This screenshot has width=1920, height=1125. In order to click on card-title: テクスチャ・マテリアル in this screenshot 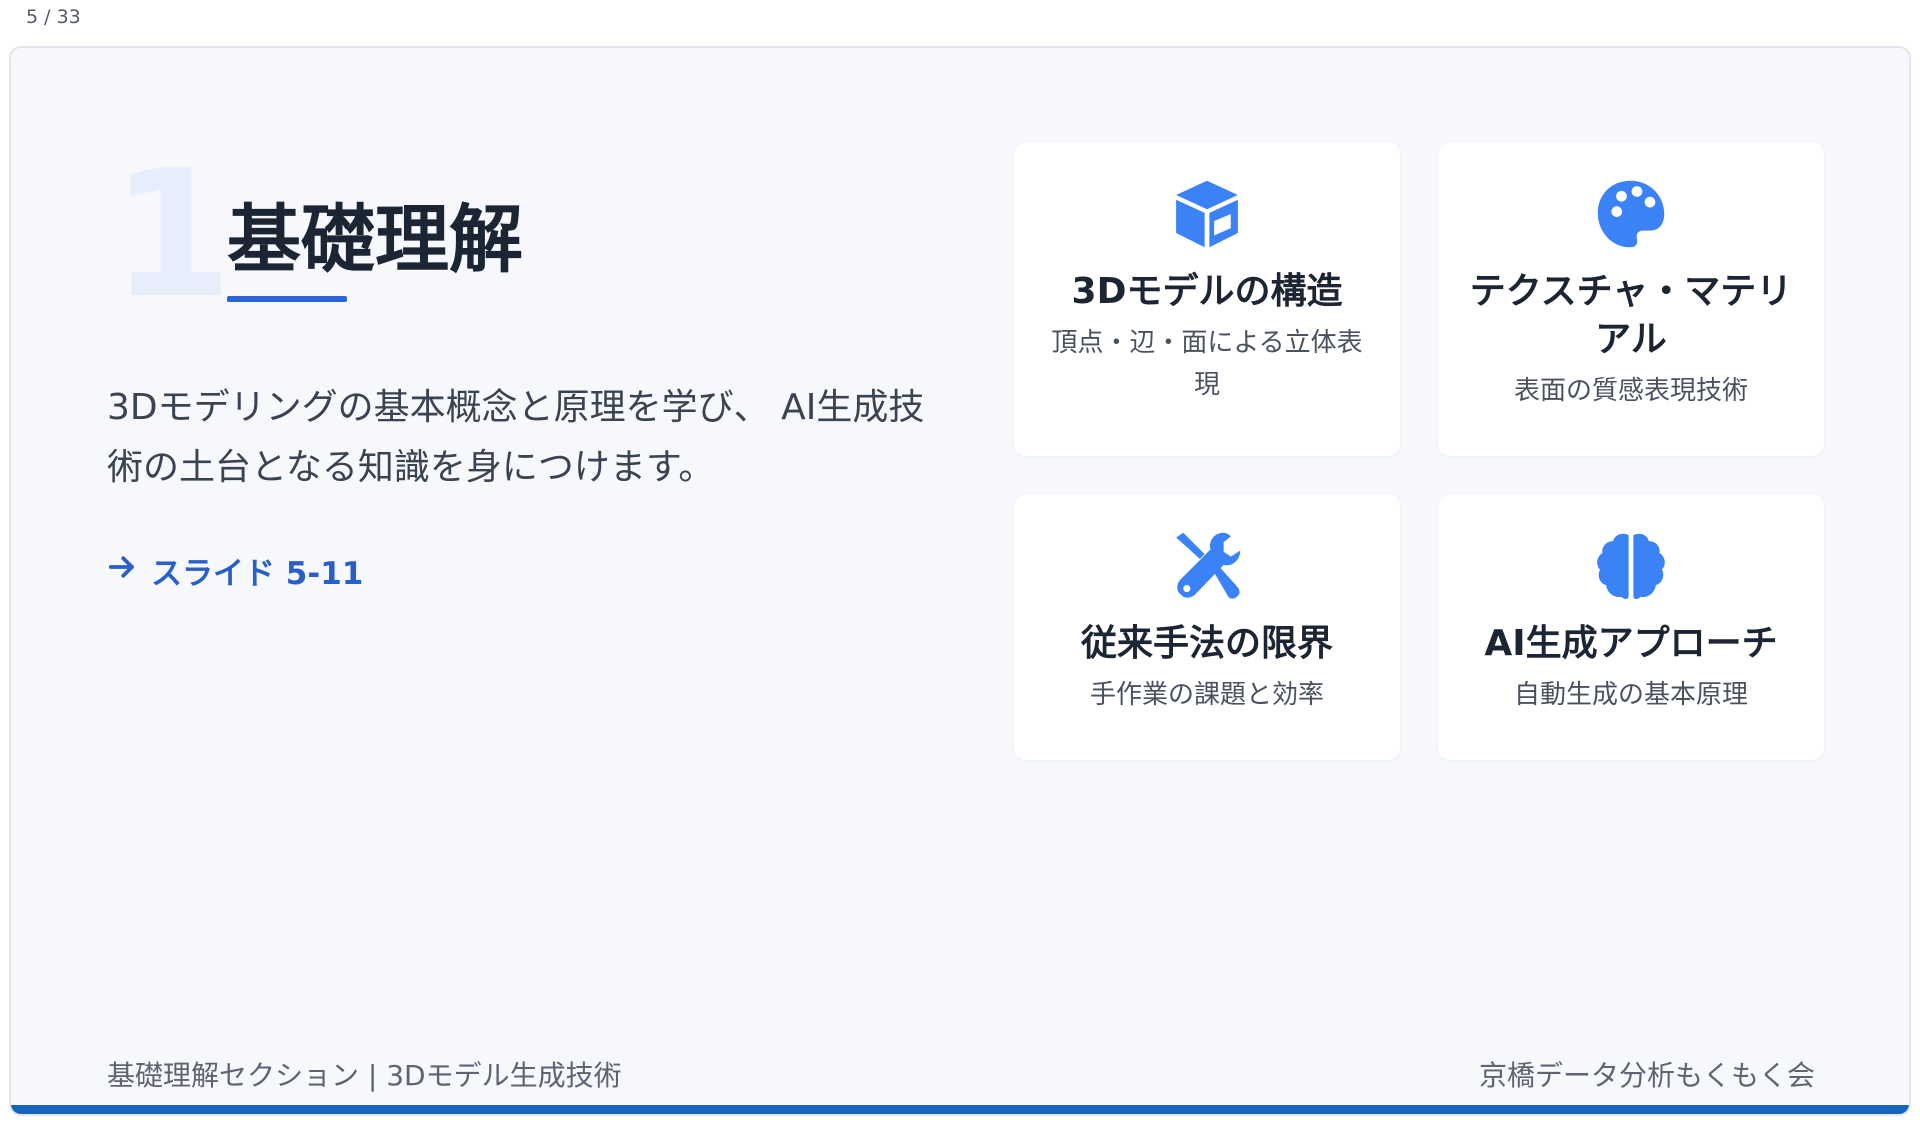, I will do `click(1631, 315)`.